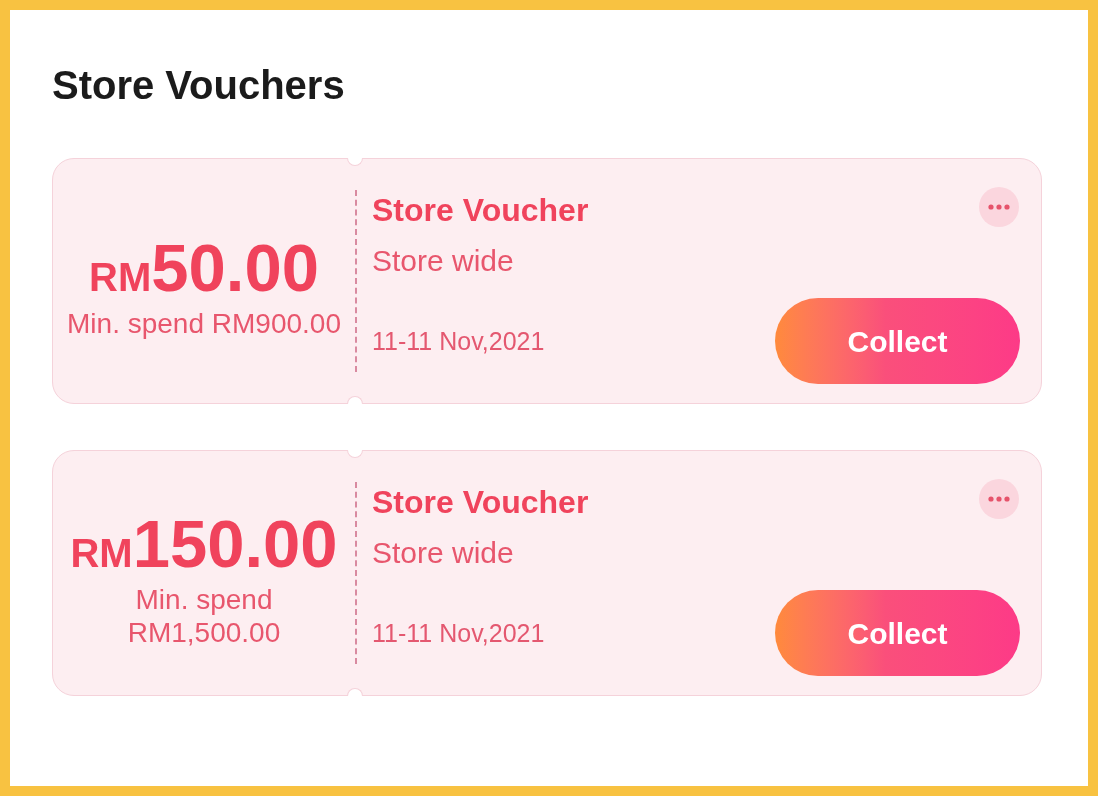  Describe the element at coordinates (204, 267) in the screenshot. I see `discount-amount: RM50.00` at that location.